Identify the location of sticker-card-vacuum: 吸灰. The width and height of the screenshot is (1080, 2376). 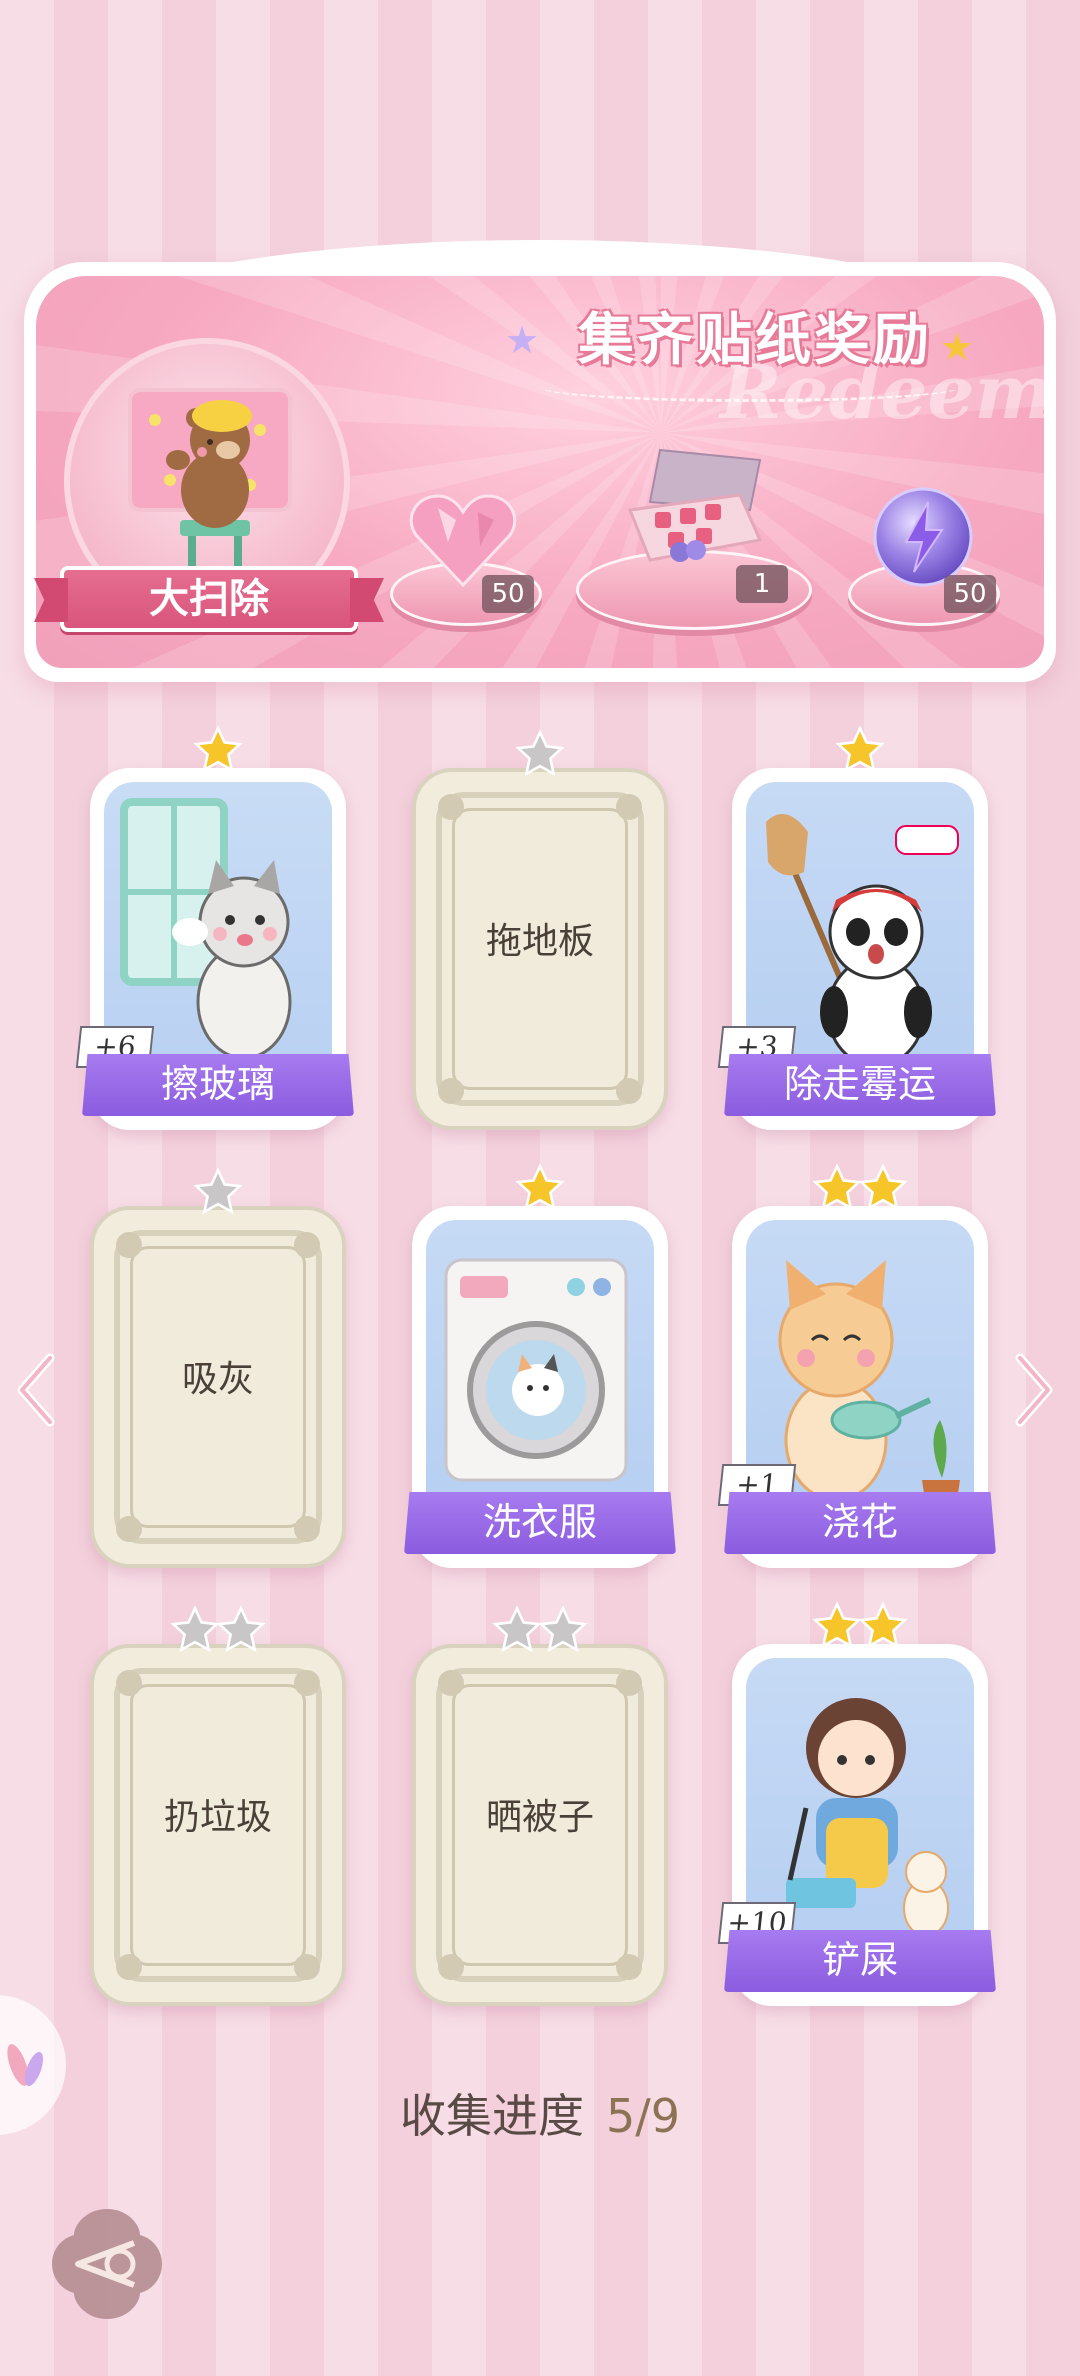
(218, 1367).